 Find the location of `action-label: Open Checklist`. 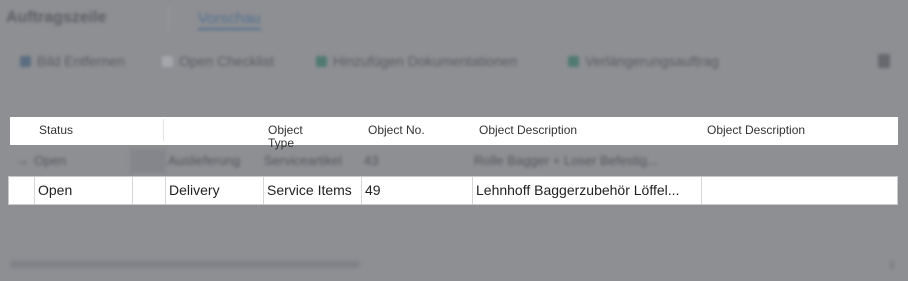

action-label: Open Checklist is located at coordinates (226, 61).